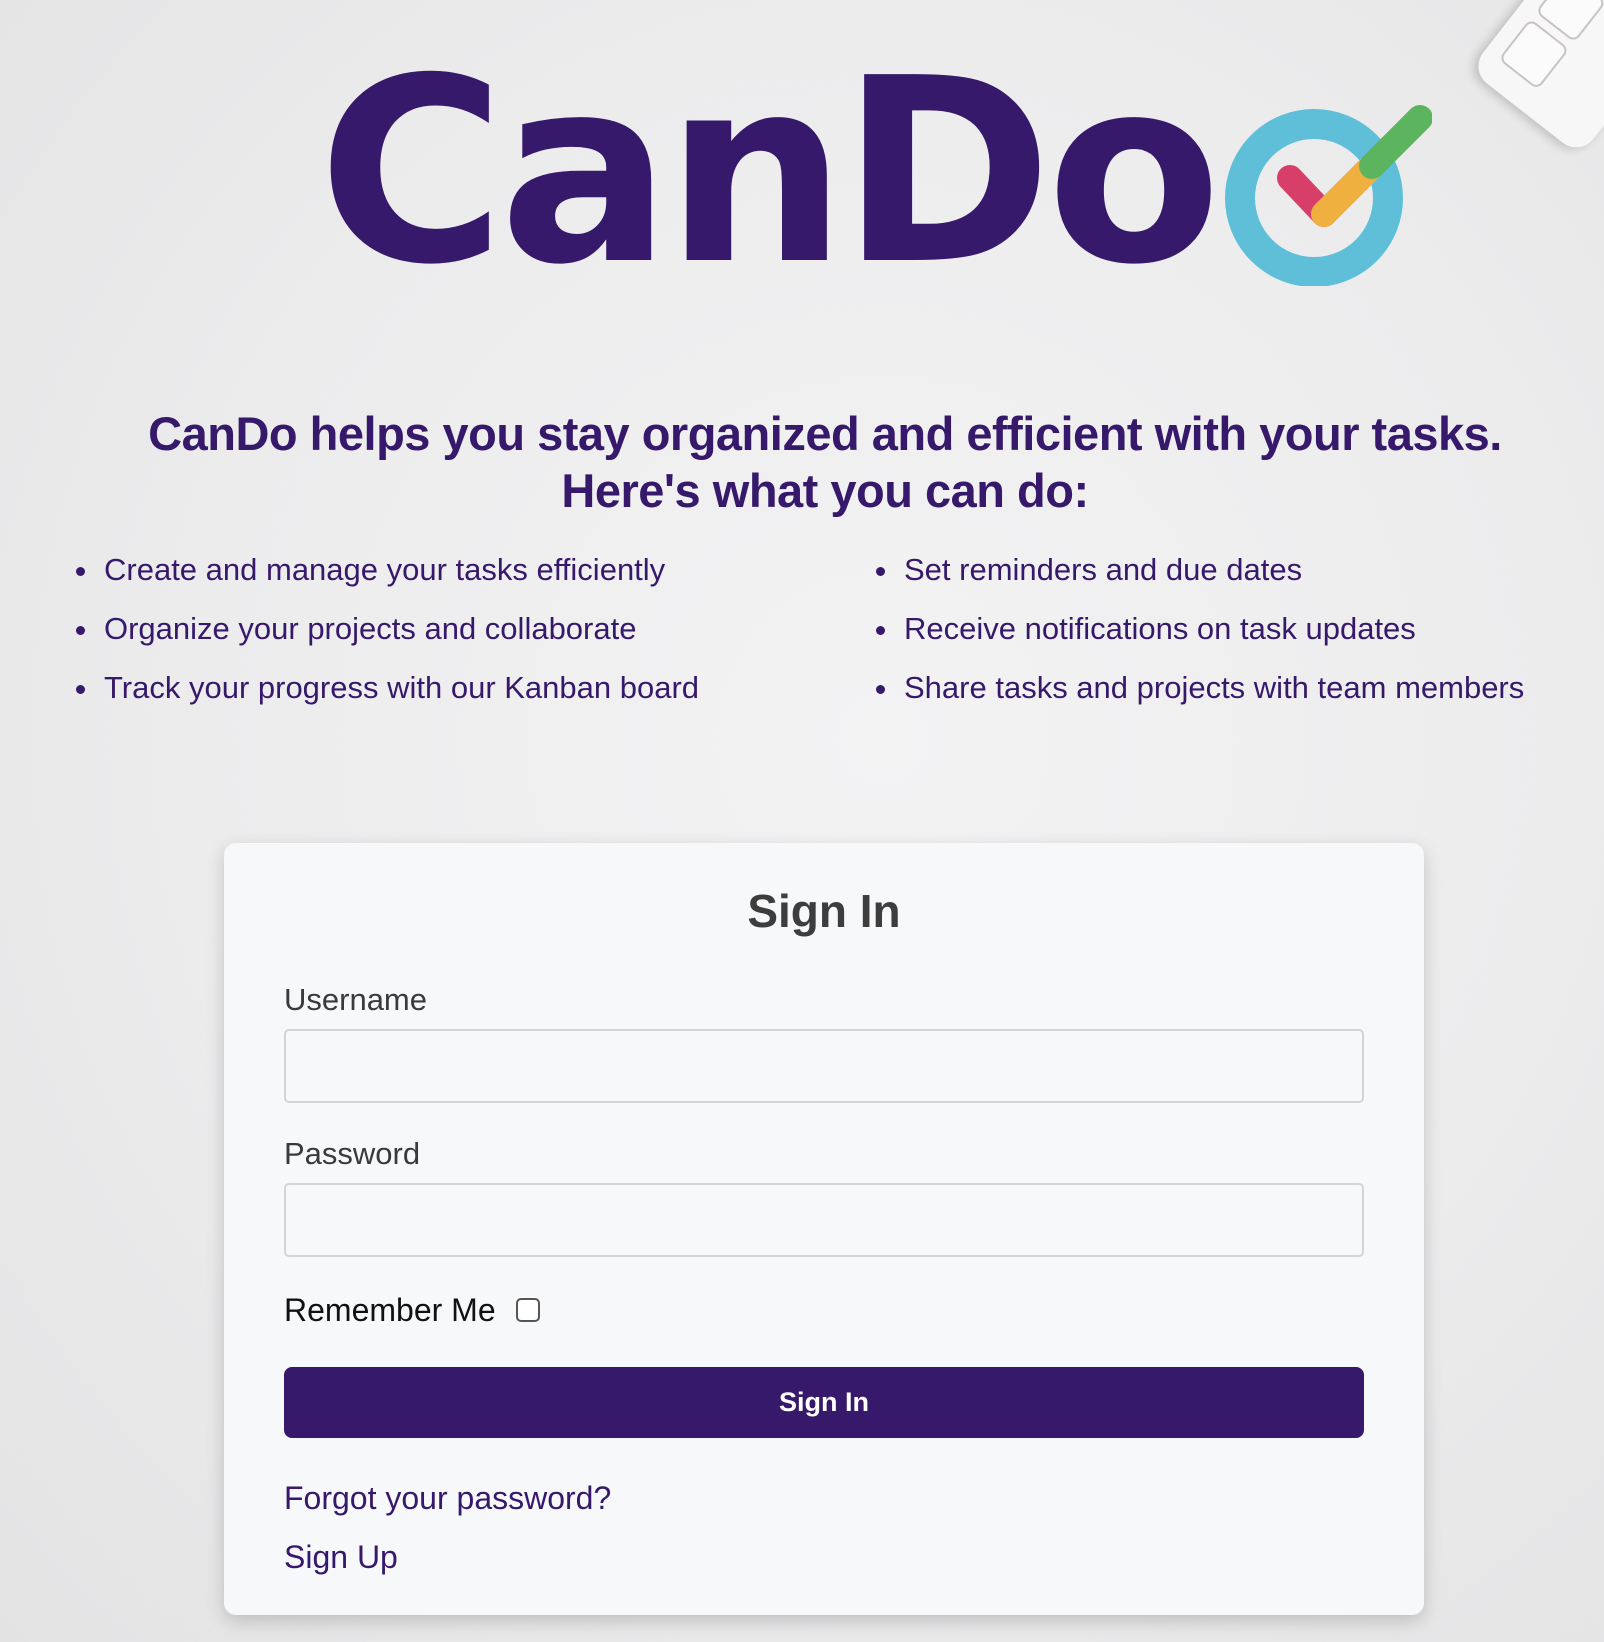 This screenshot has width=1604, height=1642. Describe the element at coordinates (355, 999) in the screenshot. I see `username-label: Username` at that location.